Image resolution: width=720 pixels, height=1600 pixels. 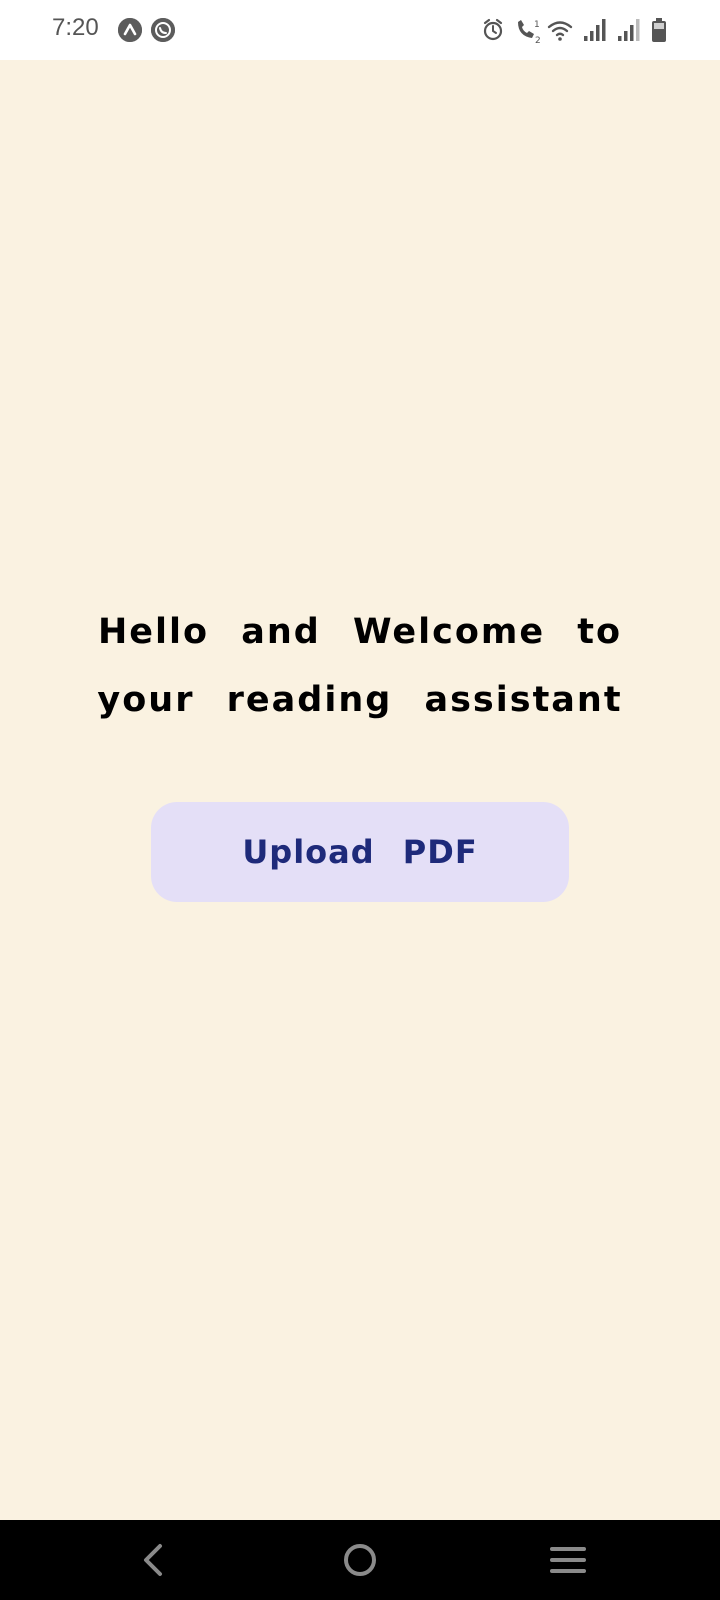 I want to click on upload-pdf-button: Upload PDF, so click(x=360, y=852).